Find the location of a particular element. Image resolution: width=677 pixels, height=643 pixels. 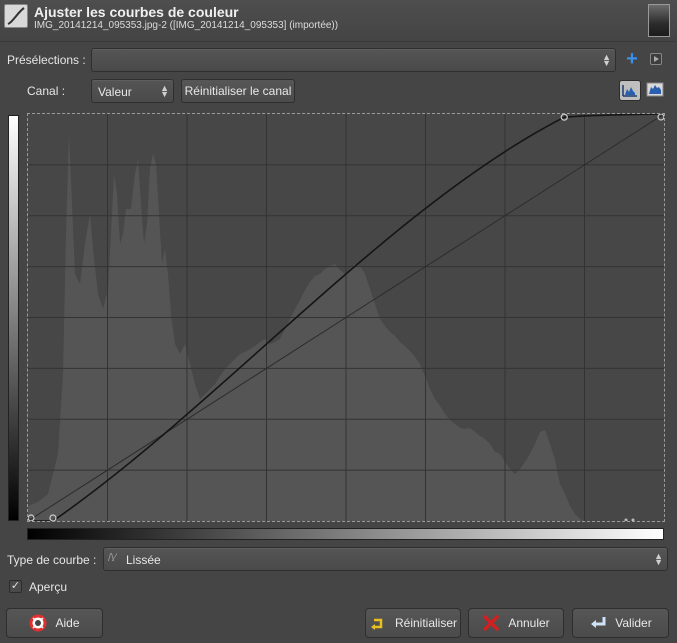

reset-icon is located at coordinates (378, 623).